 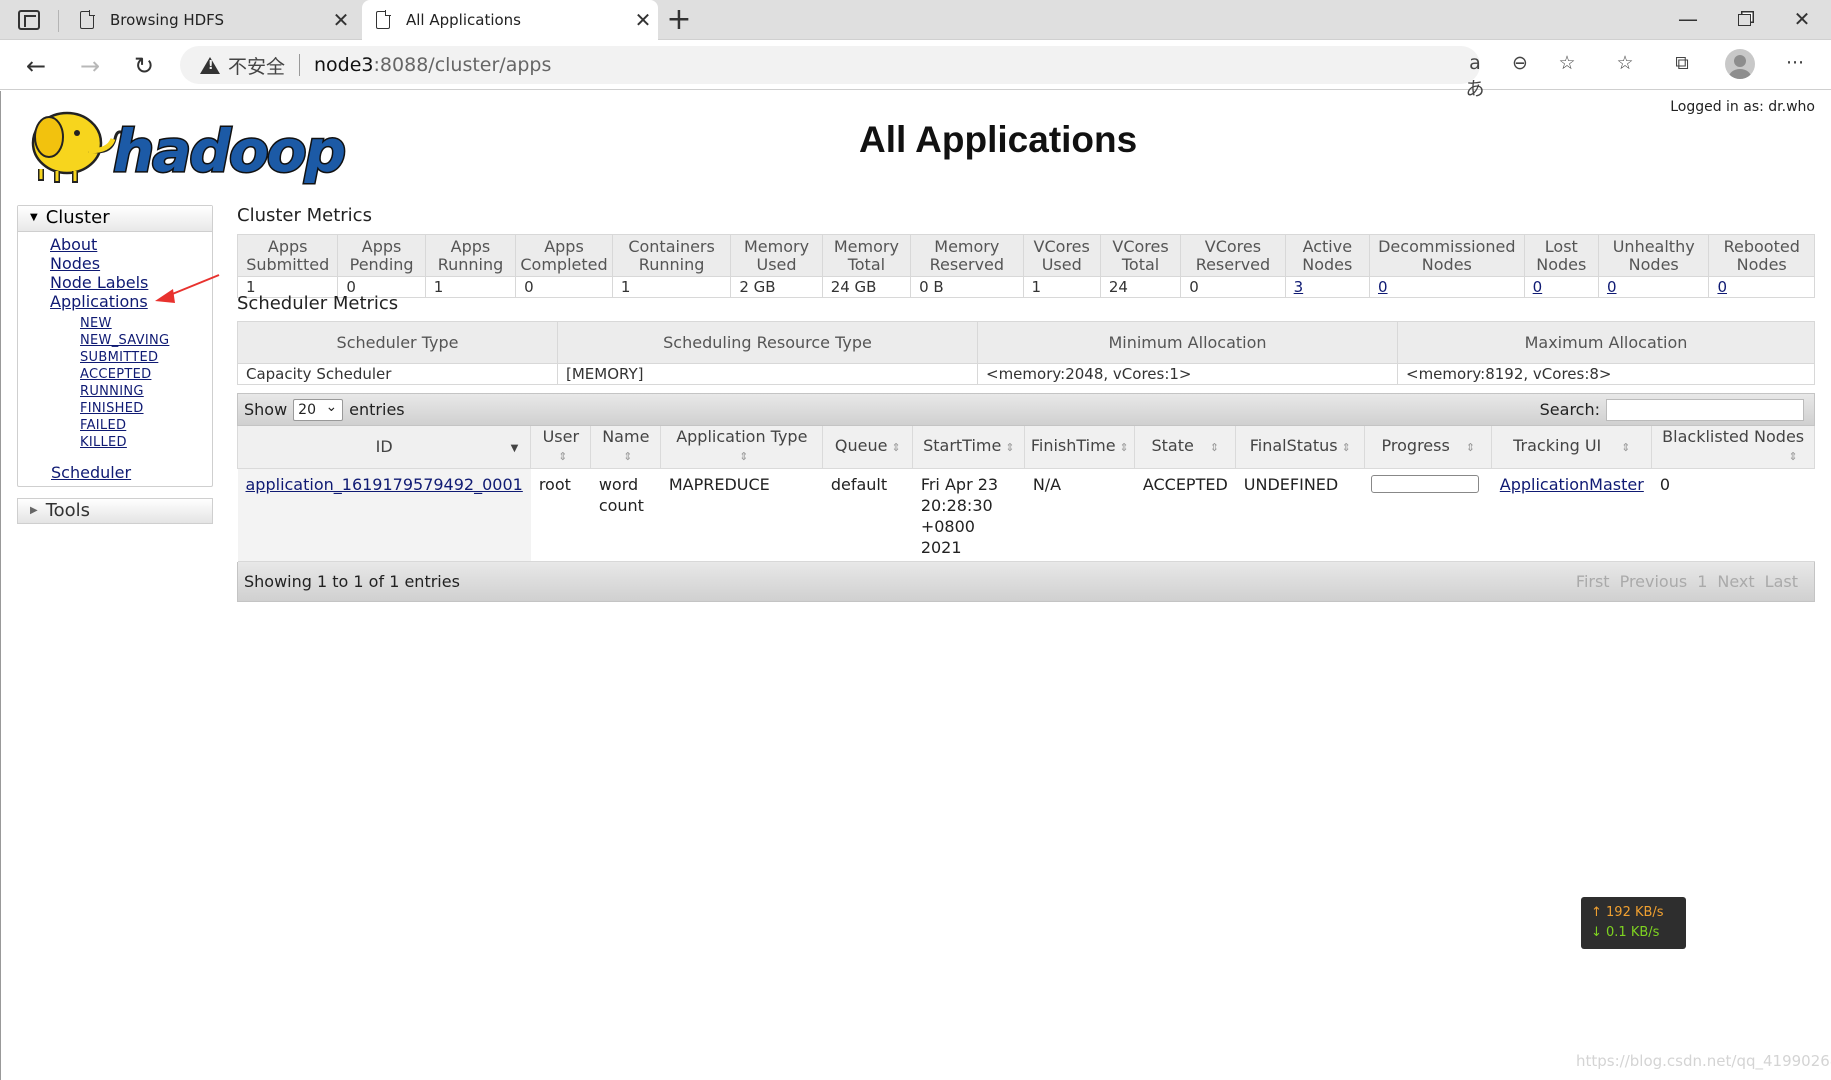 What do you see at coordinates (210, 65) in the screenshot?
I see `warning-icon` at bounding box center [210, 65].